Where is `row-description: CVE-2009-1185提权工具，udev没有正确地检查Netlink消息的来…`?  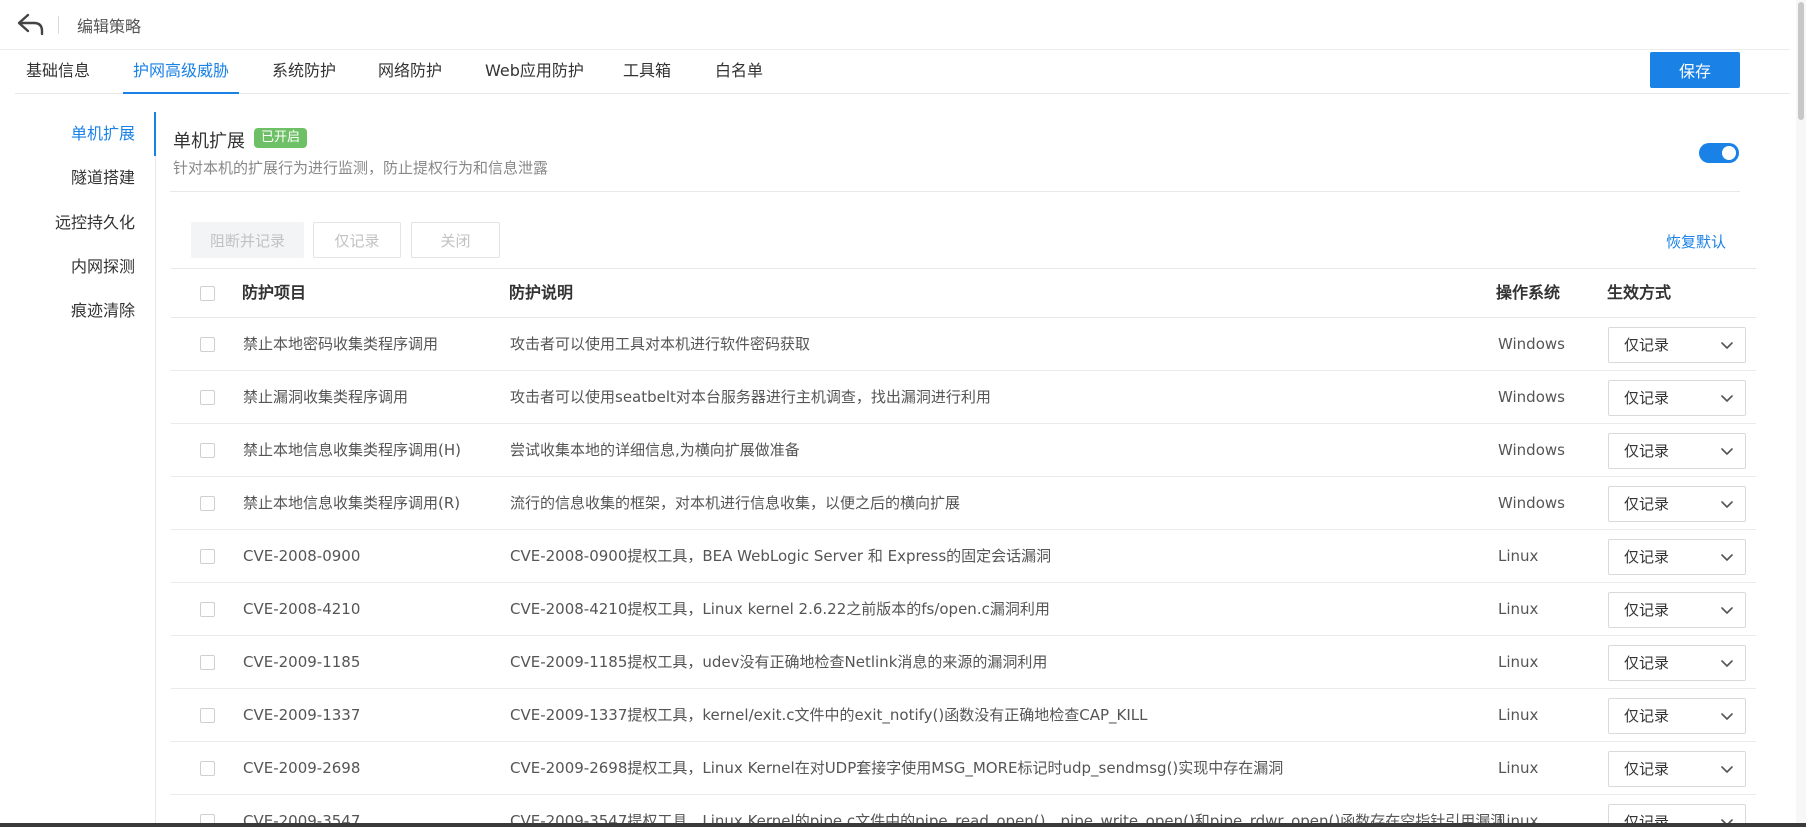
row-description: CVE-2009-1185提权工具，udev没有正确地检查Netlink消息的来… is located at coordinates (779, 662).